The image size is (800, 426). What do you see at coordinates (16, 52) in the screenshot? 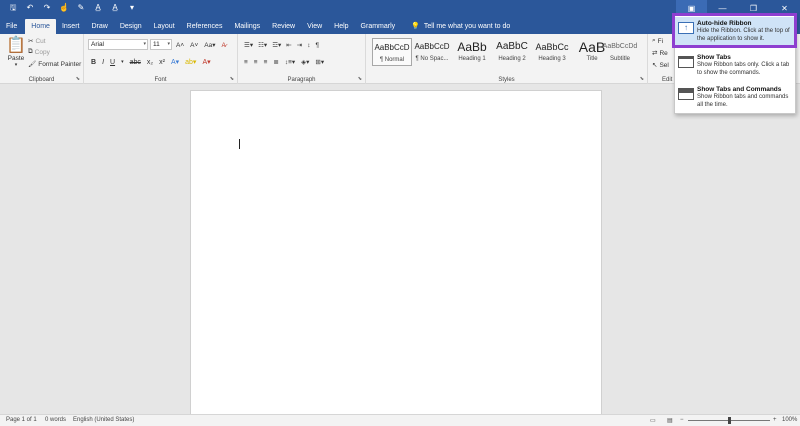
I see `paste-button: 📋 Paste ▾` at bounding box center [16, 52].